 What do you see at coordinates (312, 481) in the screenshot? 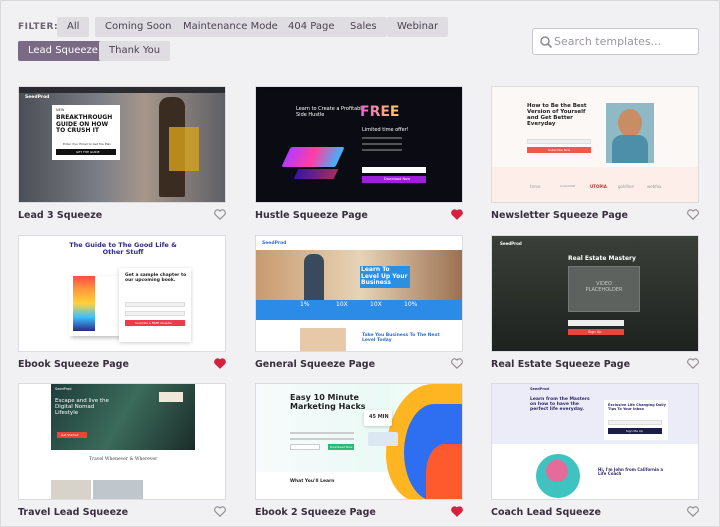
I see `thumb-subtext: What You'll Learn` at bounding box center [312, 481].